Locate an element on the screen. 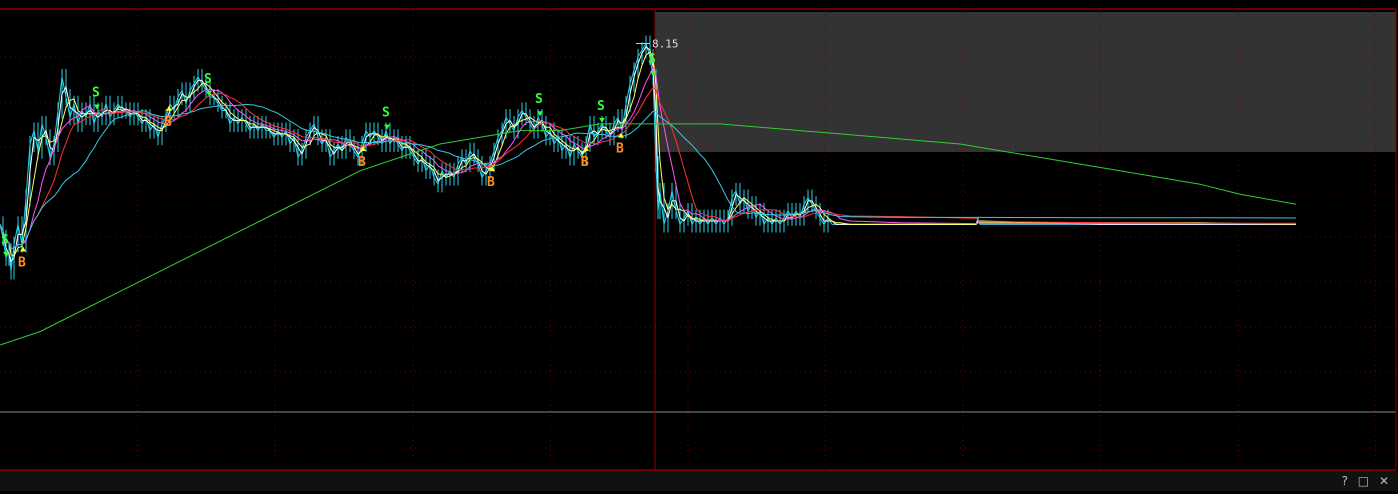  help-icon: ? is located at coordinates (1346, 481).